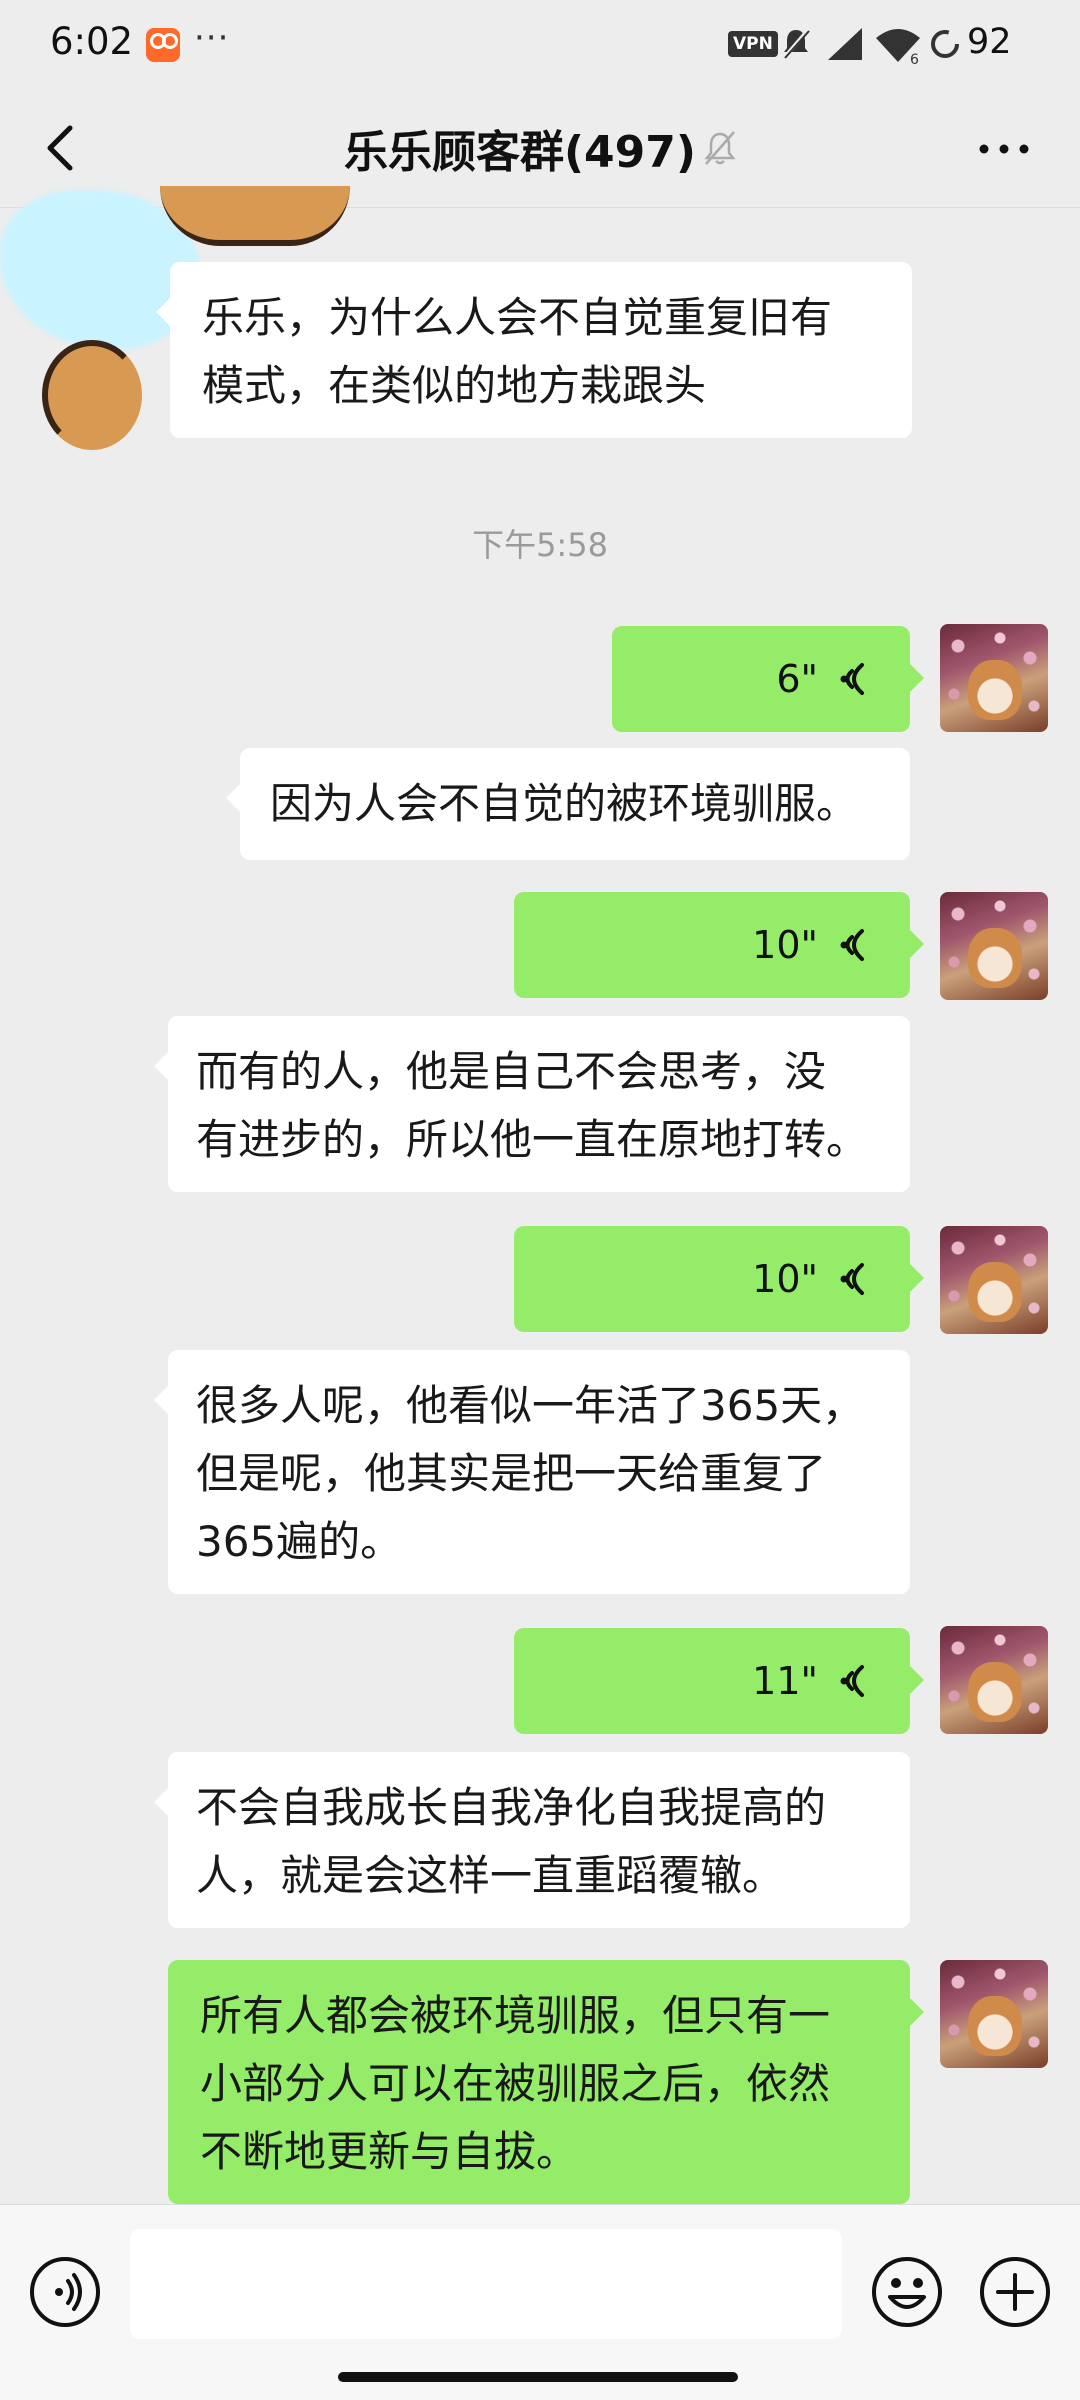 This screenshot has width=1080, height=2400. Describe the element at coordinates (517, 317) in the screenshot. I see `message-line: 乐乐，为什么人会不自觉重复旧有` at that location.